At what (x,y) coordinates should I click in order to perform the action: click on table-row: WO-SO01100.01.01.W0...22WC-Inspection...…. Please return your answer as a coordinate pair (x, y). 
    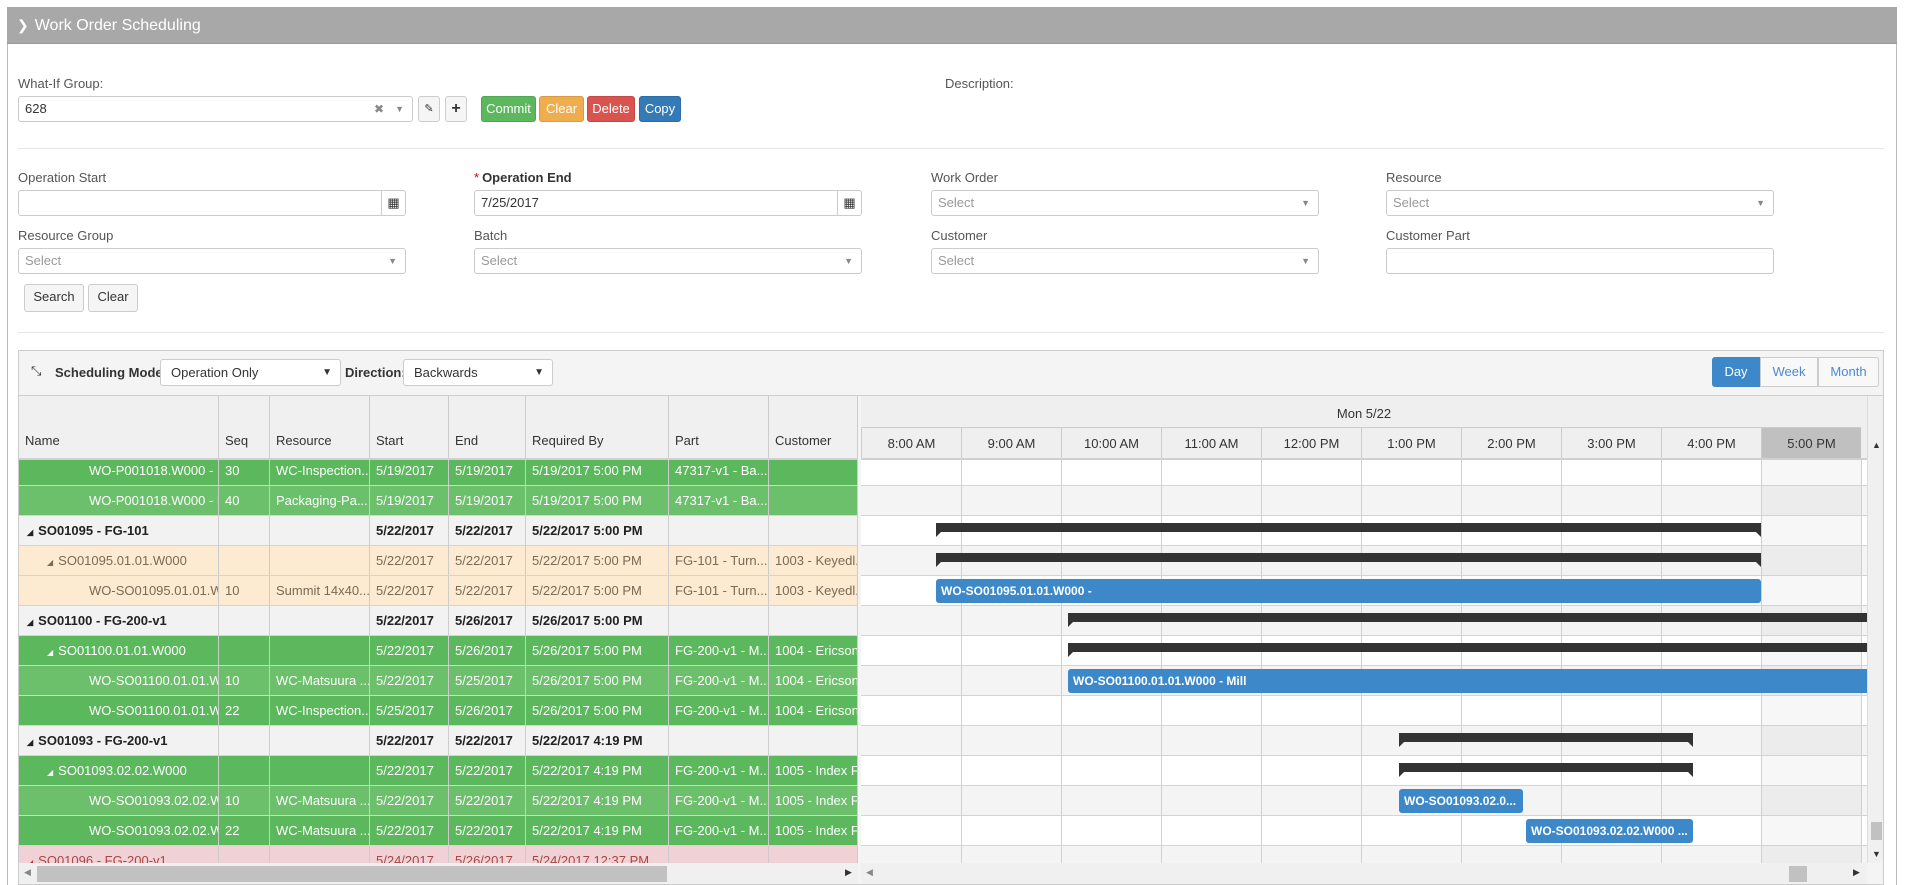
    Looking at the image, I should click on (438, 711).